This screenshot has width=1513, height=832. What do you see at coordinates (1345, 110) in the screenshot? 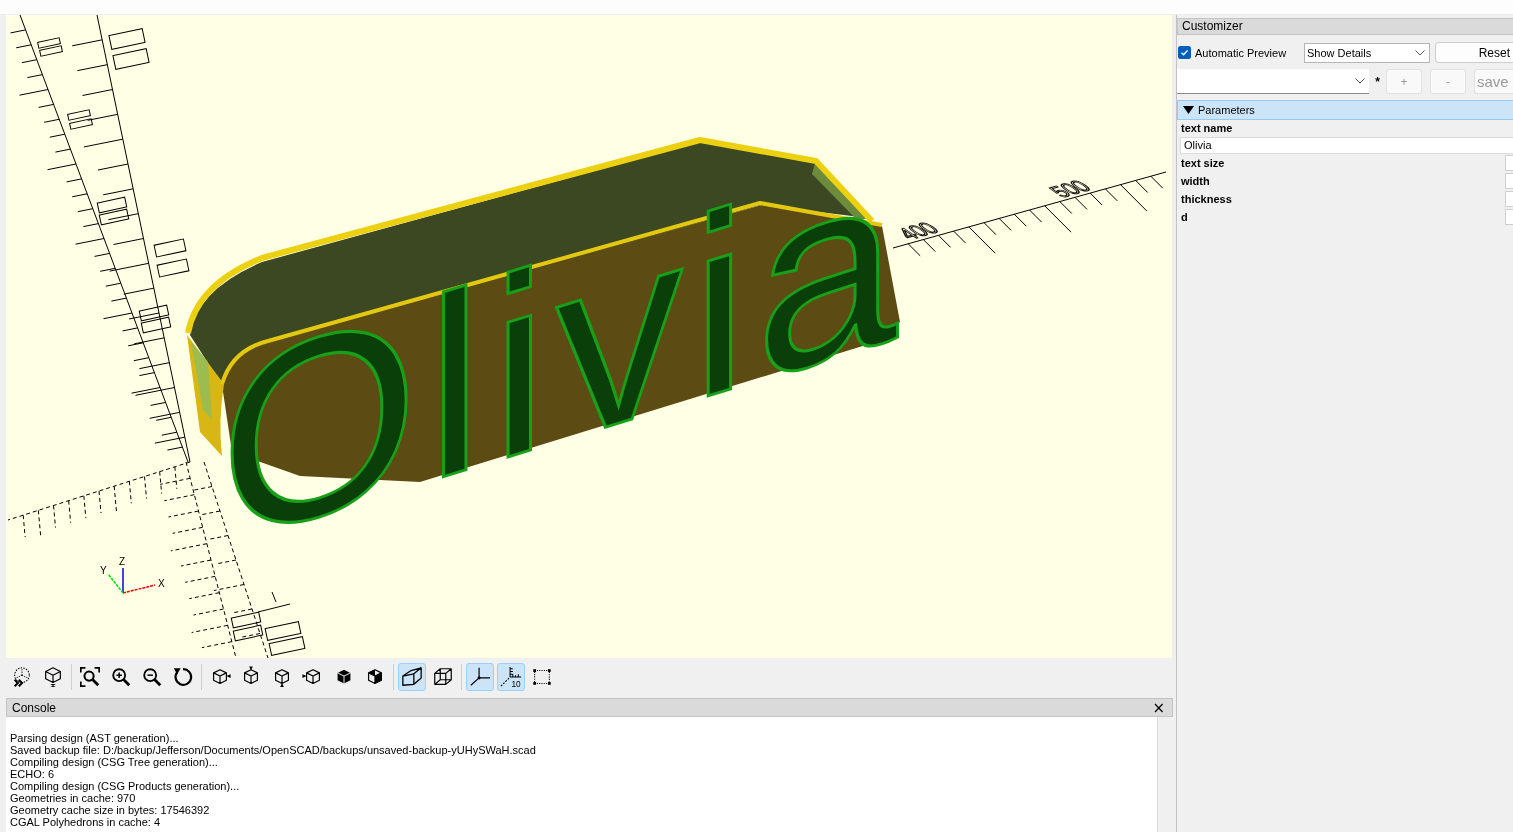
I see `group-header: Parameters` at bounding box center [1345, 110].